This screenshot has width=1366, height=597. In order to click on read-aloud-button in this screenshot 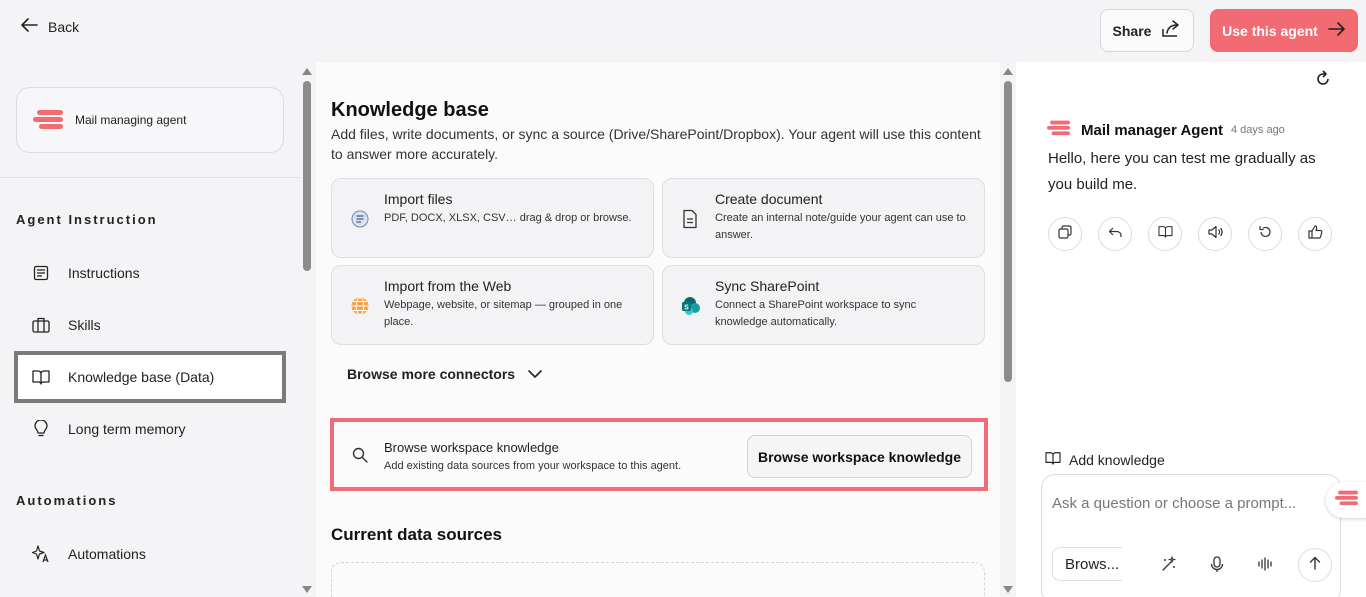, I will do `click(1215, 234)`.